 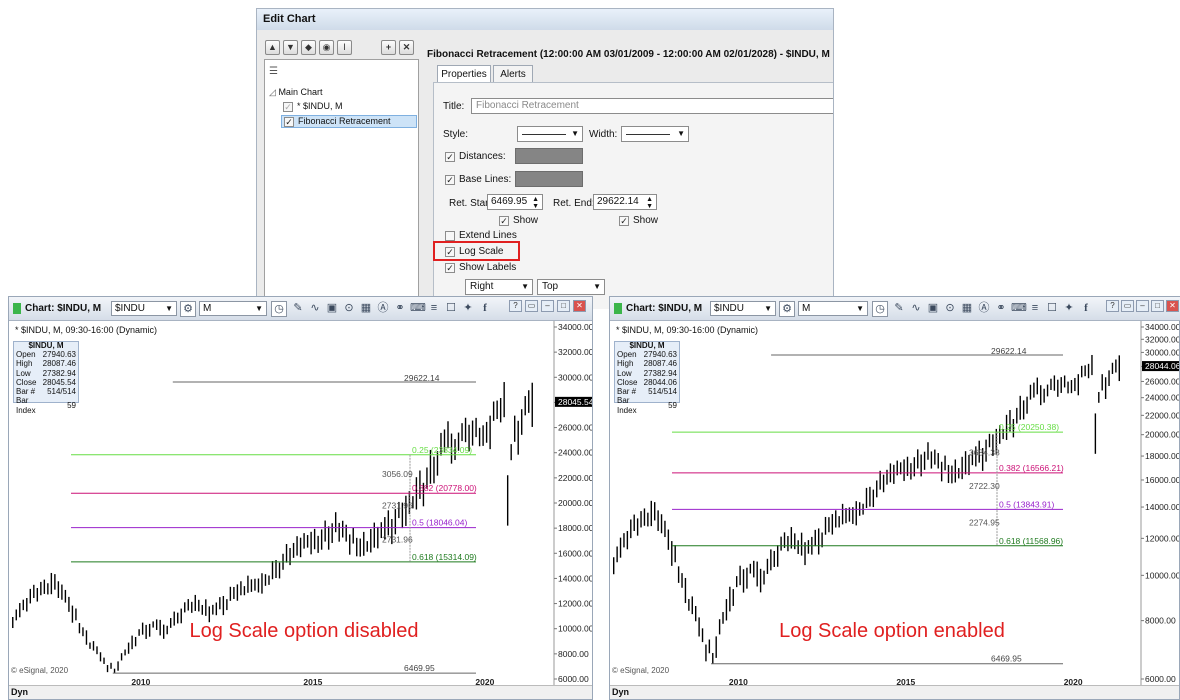 What do you see at coordinates (300, 692) in the screenshot?
I see `status-bar: Dyn` at bounding box center [300, 692].